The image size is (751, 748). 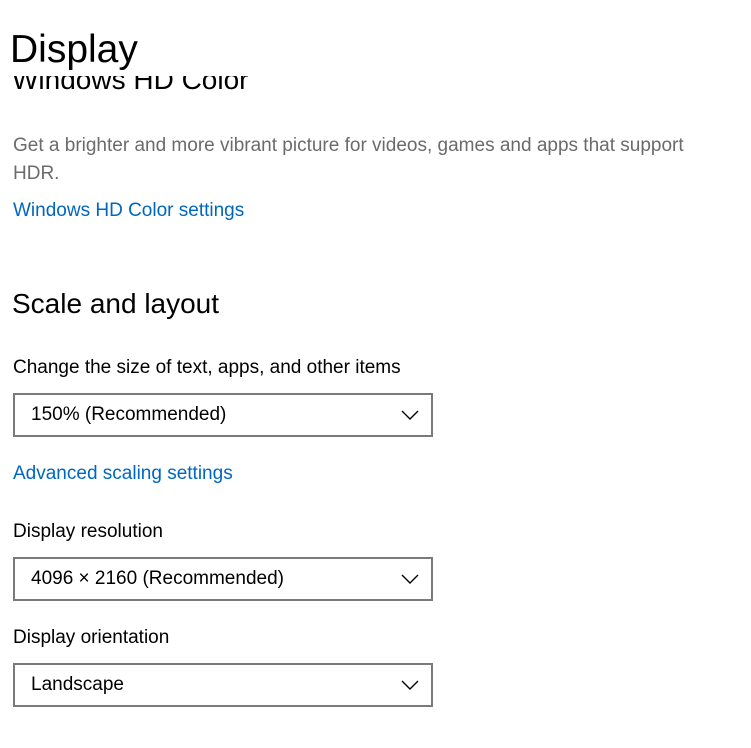 What do you see at coordinates (84, 50) in the screenshot?
I see `page-title: Display` at bounding box center [84, 50].